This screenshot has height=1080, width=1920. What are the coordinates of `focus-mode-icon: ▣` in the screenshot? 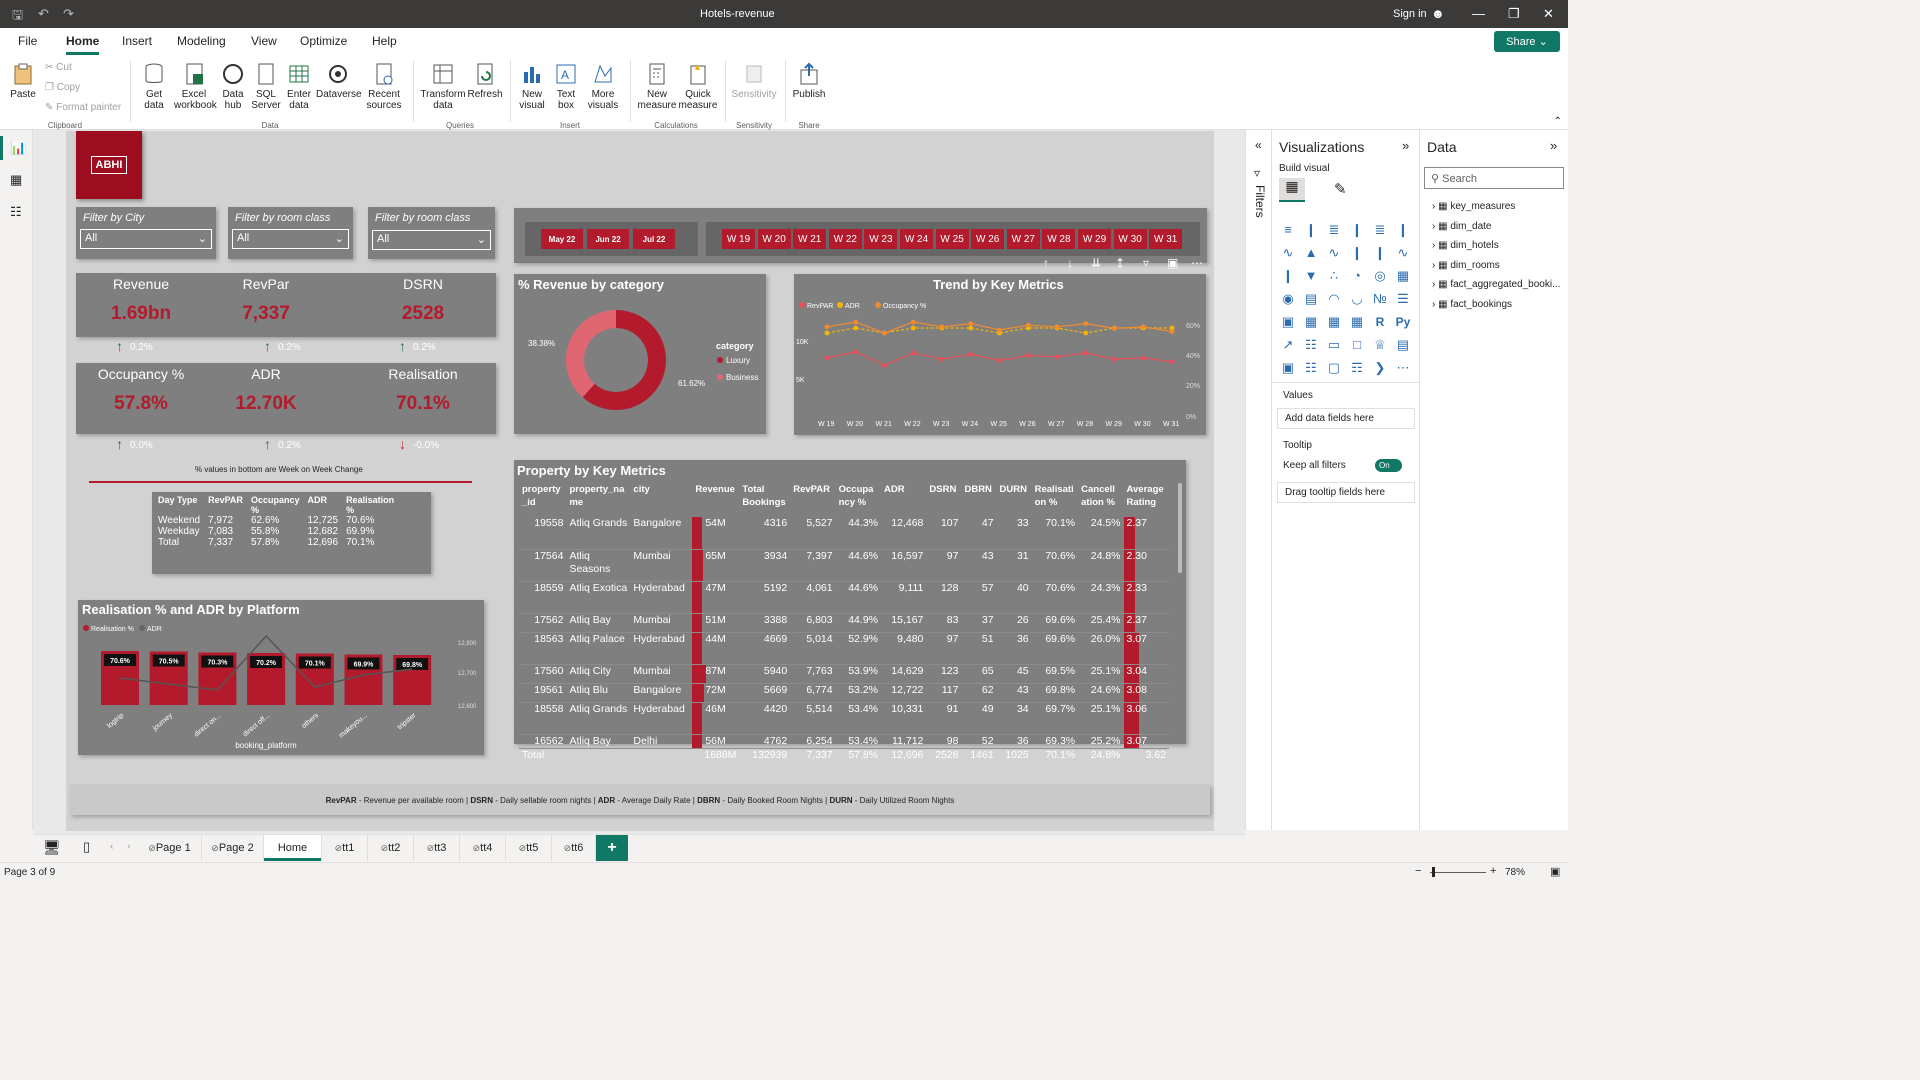 It's located at (1172, 263).